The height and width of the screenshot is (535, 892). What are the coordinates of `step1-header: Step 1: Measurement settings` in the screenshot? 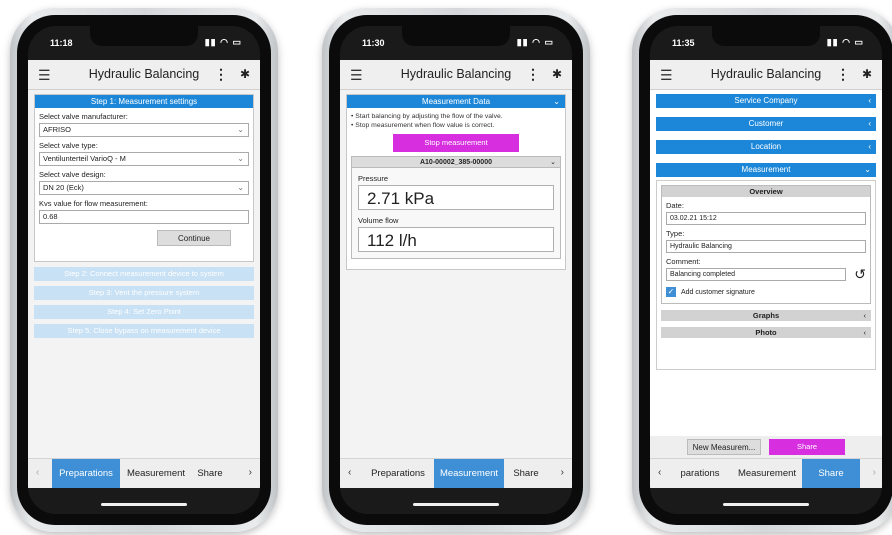 It's located at (144, 101).